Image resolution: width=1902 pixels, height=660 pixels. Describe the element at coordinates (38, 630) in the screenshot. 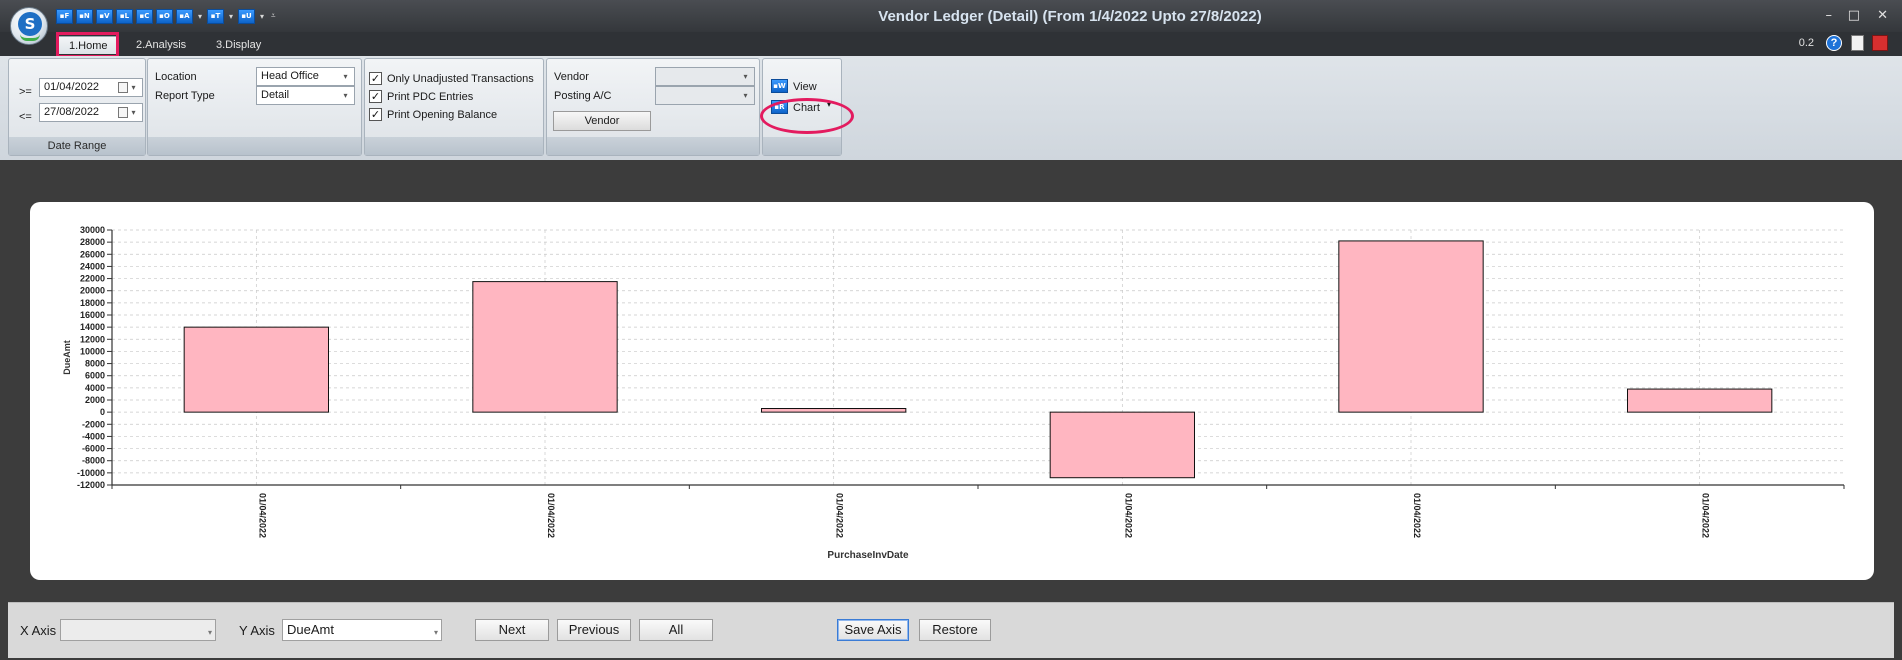

I see `x-axis-label-text: X Axis` at that location.